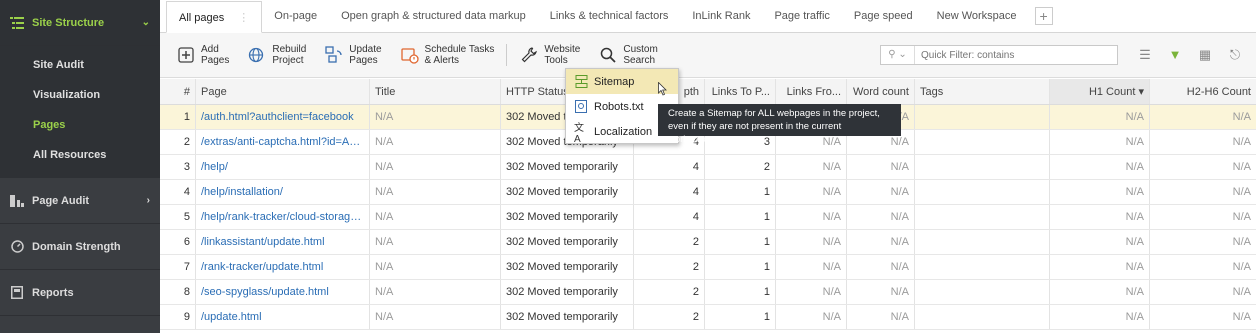 The width and height of the screenshot is (1256, 333). I want to click on sidebar-item-visualization: Visualization, so click(80, 95).